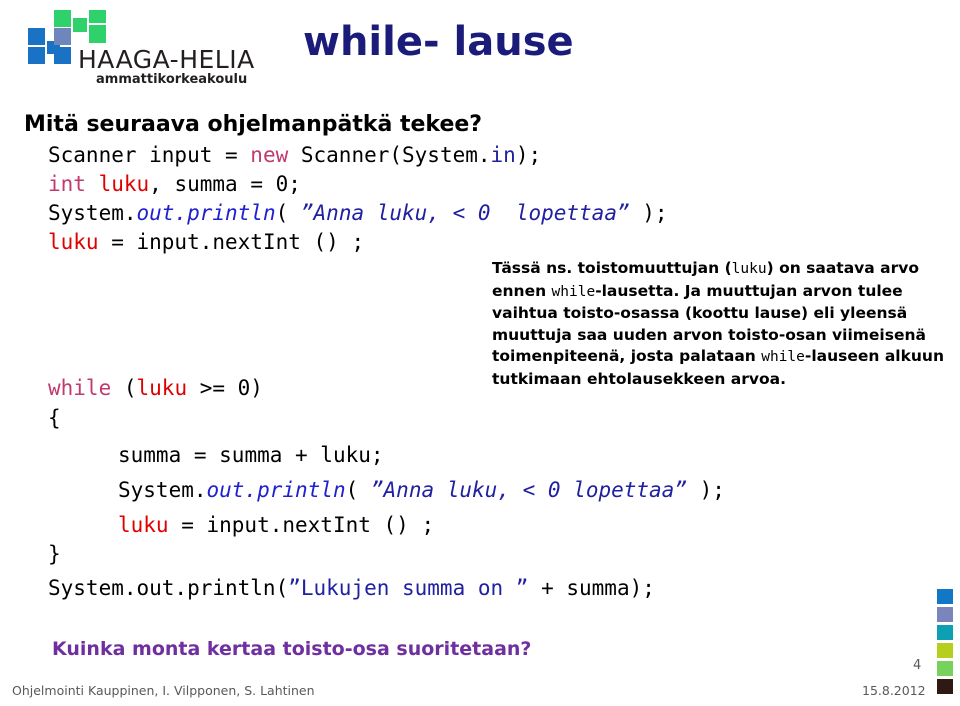 This screenshot has height=706, width=960. I want to click on code-token: >= 0), so click(225, 388).